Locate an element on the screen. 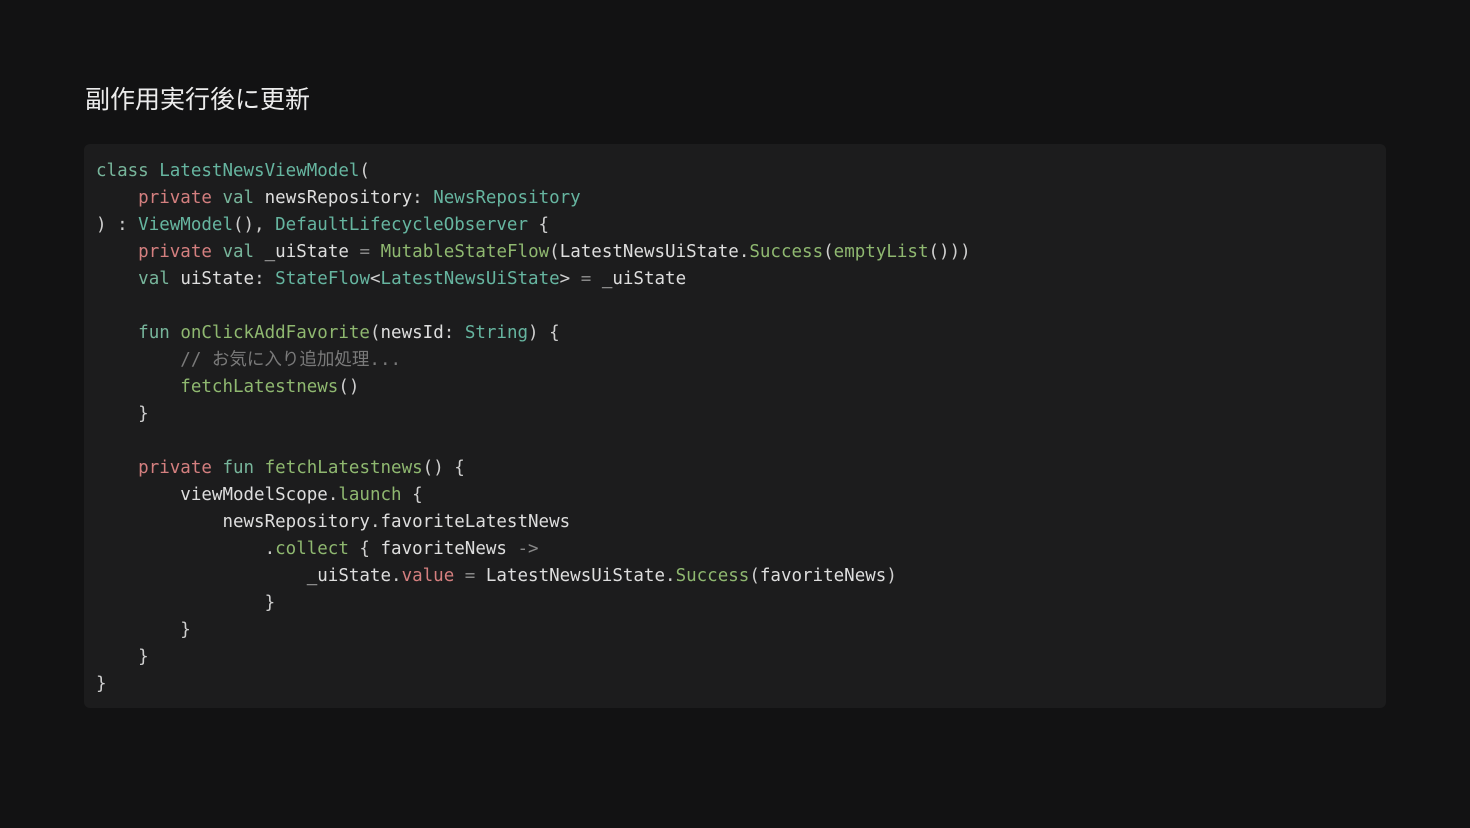 Image resolution: width=1470 pixels, height=828 pixels. code-identifier-token: favoriteLatestNews is located at coordinates (475, 522).